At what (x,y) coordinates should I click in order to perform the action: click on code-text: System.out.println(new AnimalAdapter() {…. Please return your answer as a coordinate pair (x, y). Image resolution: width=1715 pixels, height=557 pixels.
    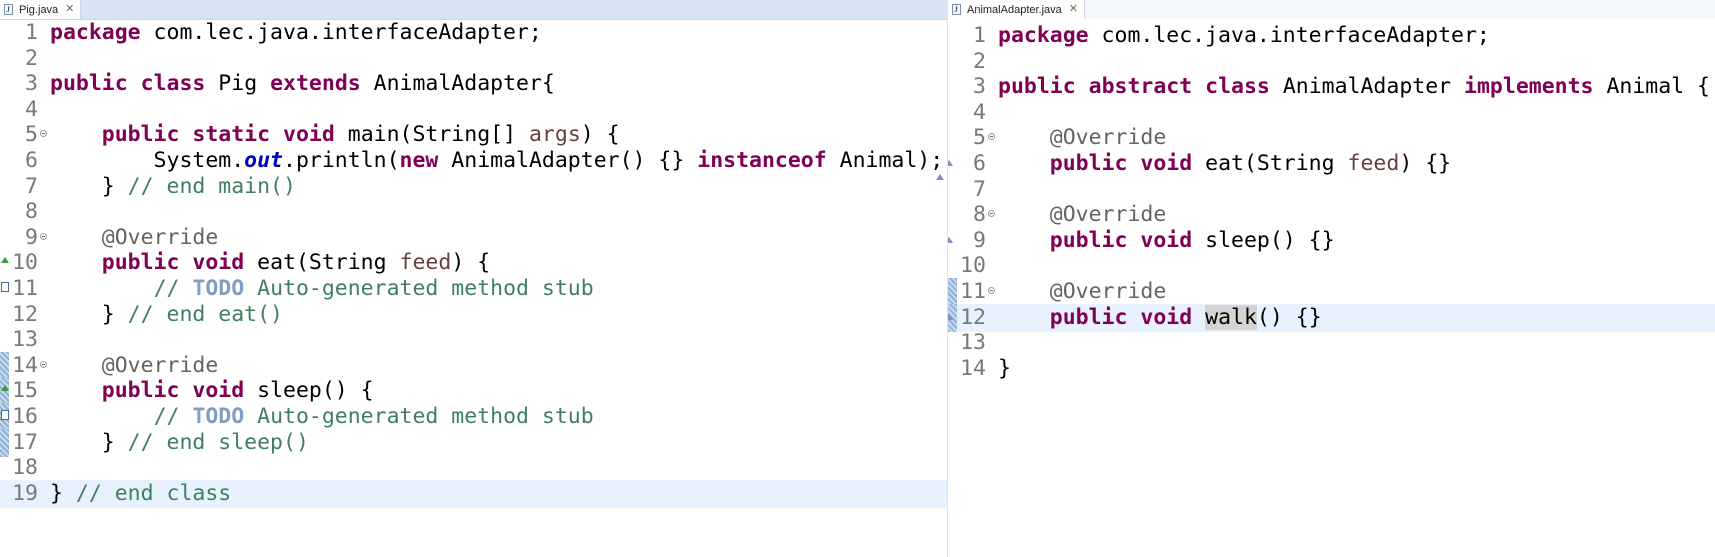
    Looking at the image, I should click on (497, 161).